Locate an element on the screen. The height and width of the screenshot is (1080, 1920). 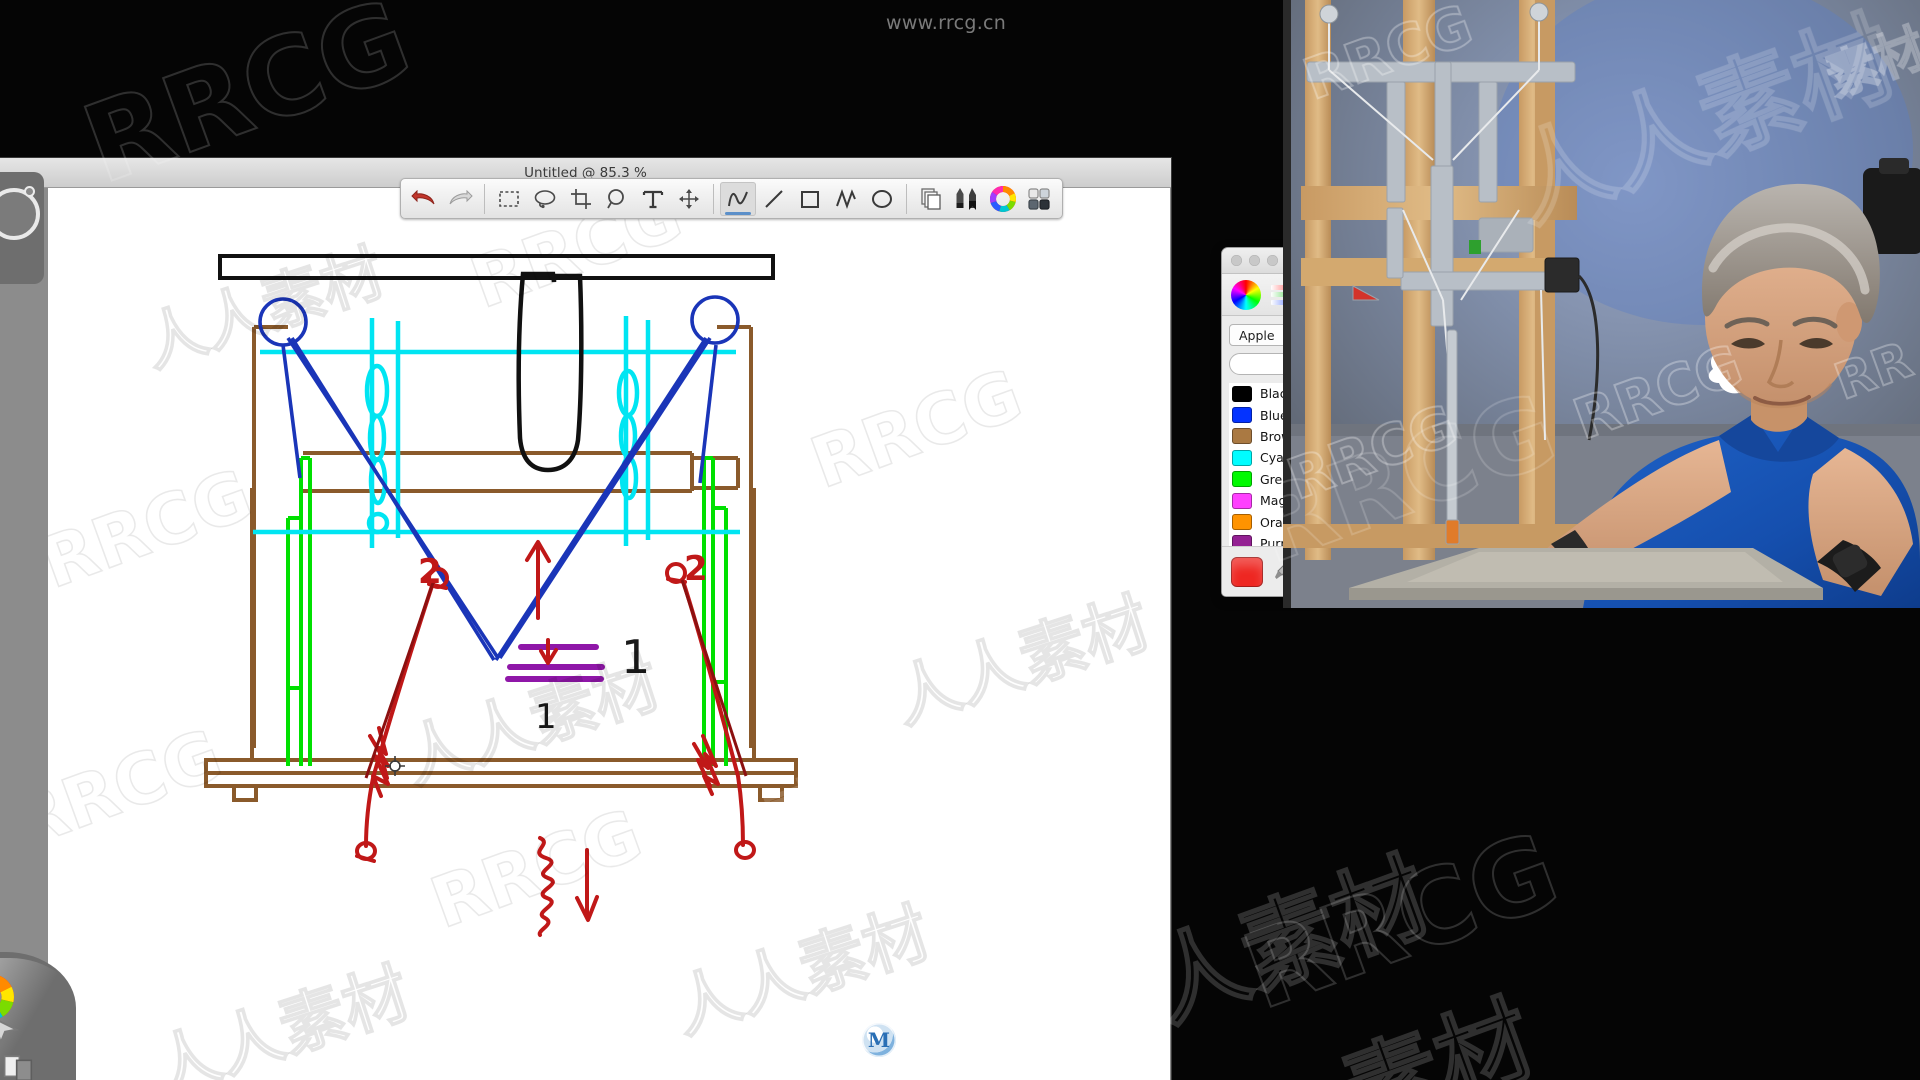
toolbar-group-history is located at coordinates (442, 199).